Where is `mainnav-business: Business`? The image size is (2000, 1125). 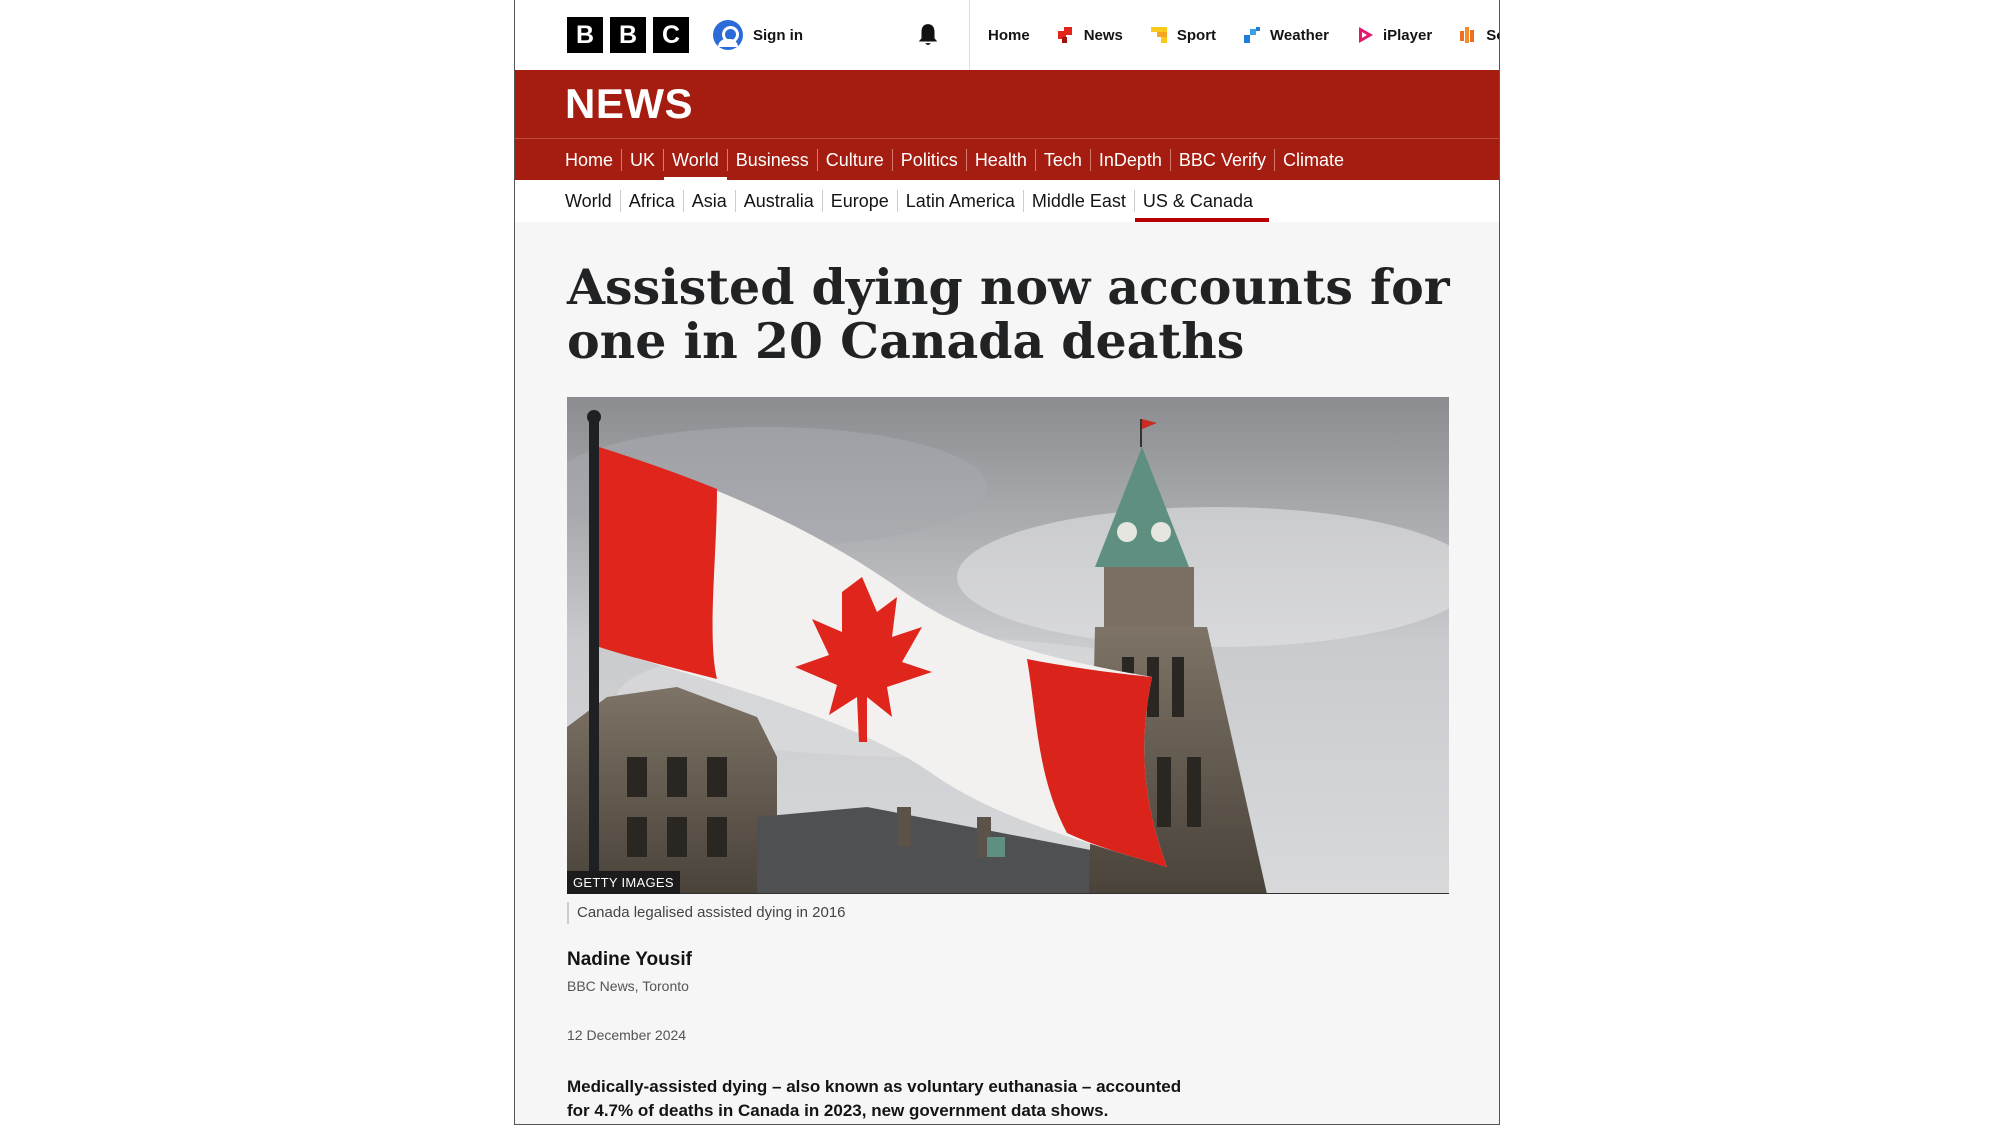 mainnav-business: Business is located at coordinates (771, 159).